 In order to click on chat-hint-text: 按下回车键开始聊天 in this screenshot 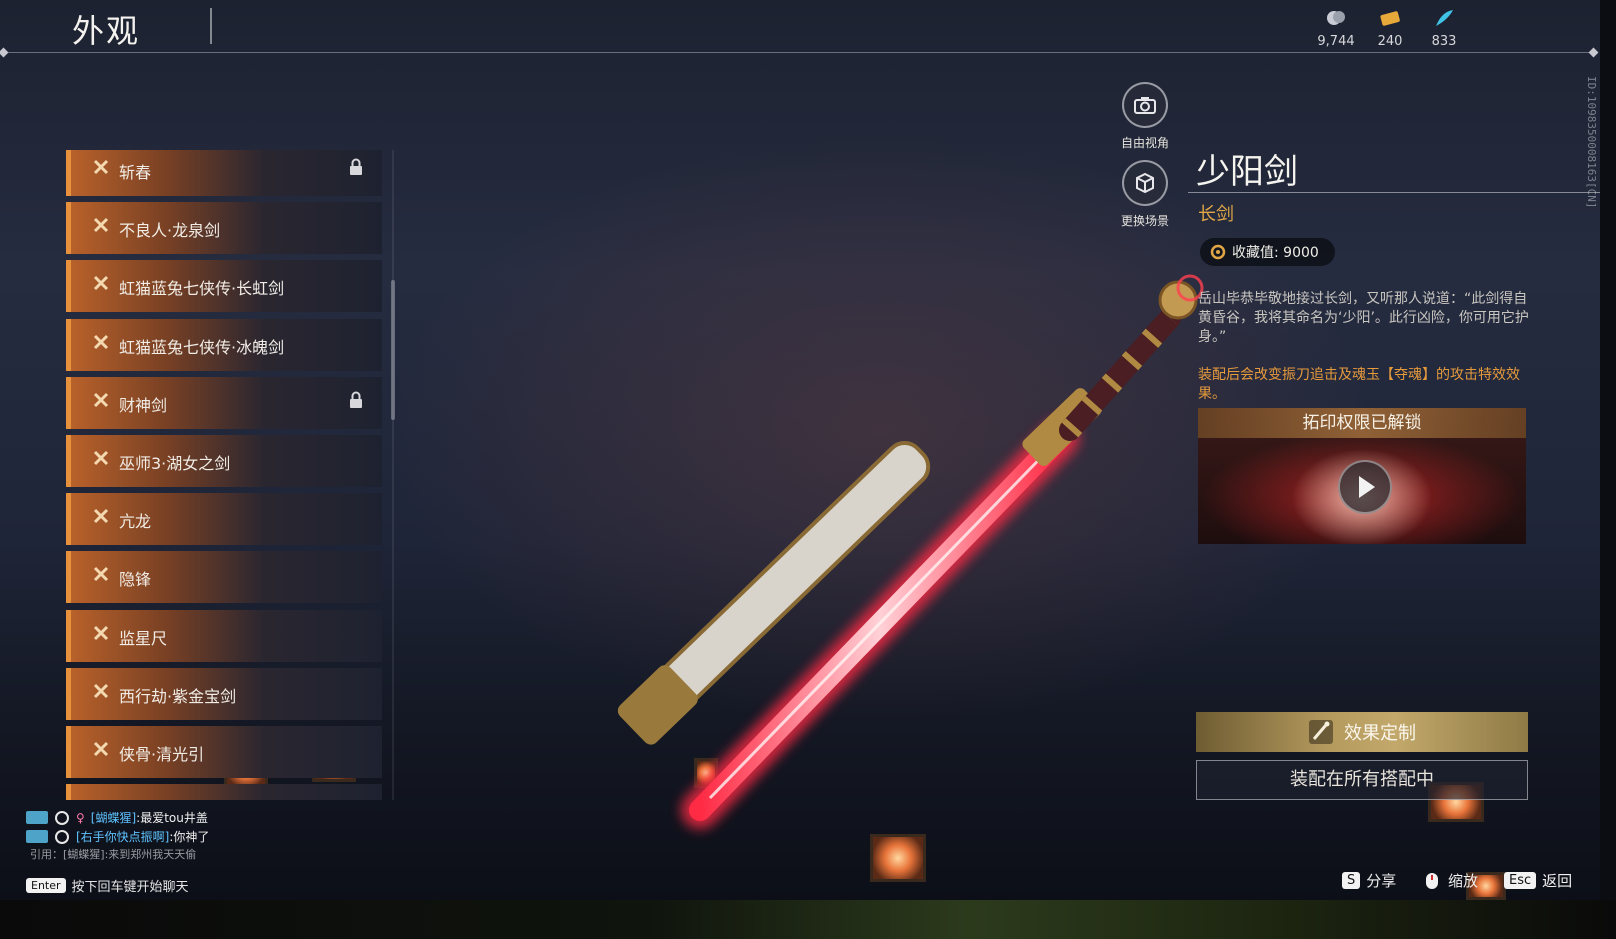, I will do `click(130, 887)`.